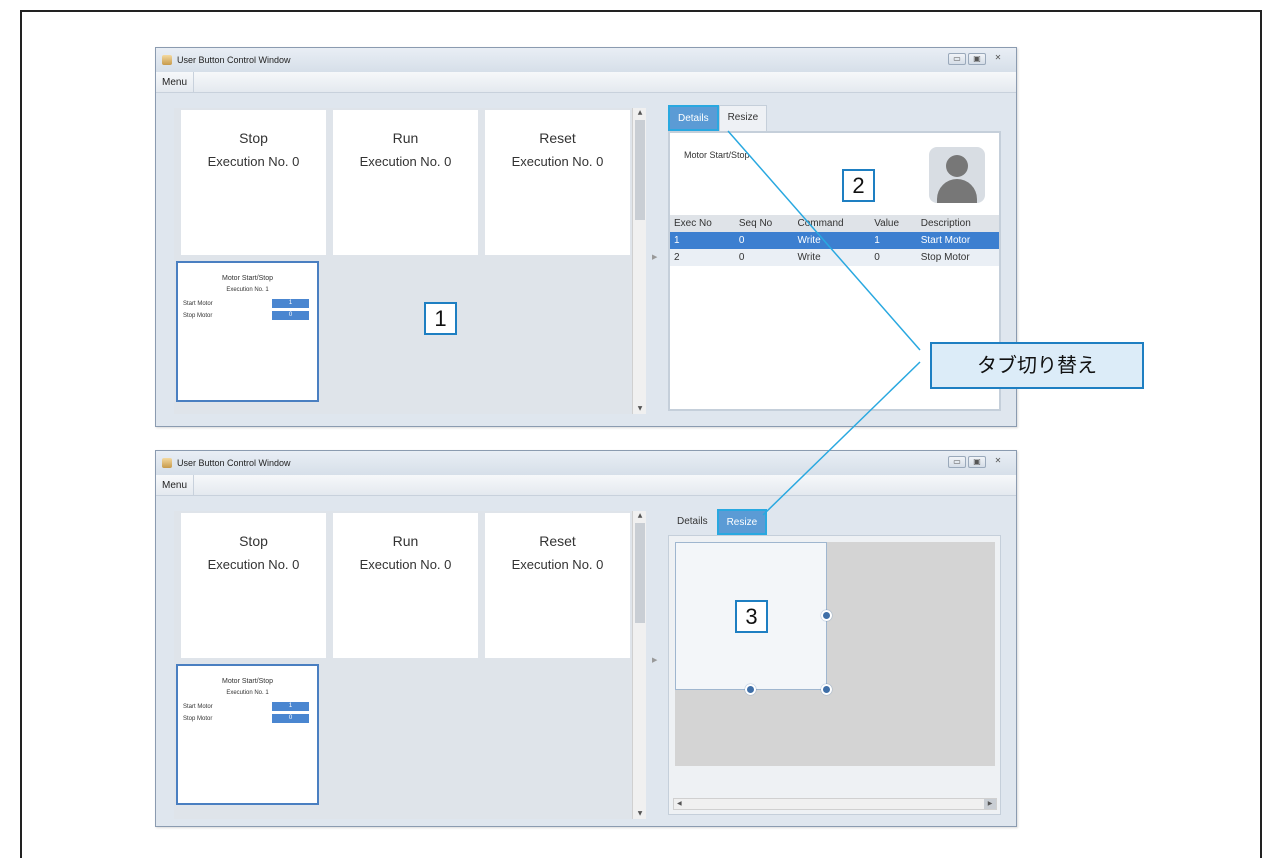  I want to click on table-row: 1 0 Write 1 Start Motor, so click(834, 240).